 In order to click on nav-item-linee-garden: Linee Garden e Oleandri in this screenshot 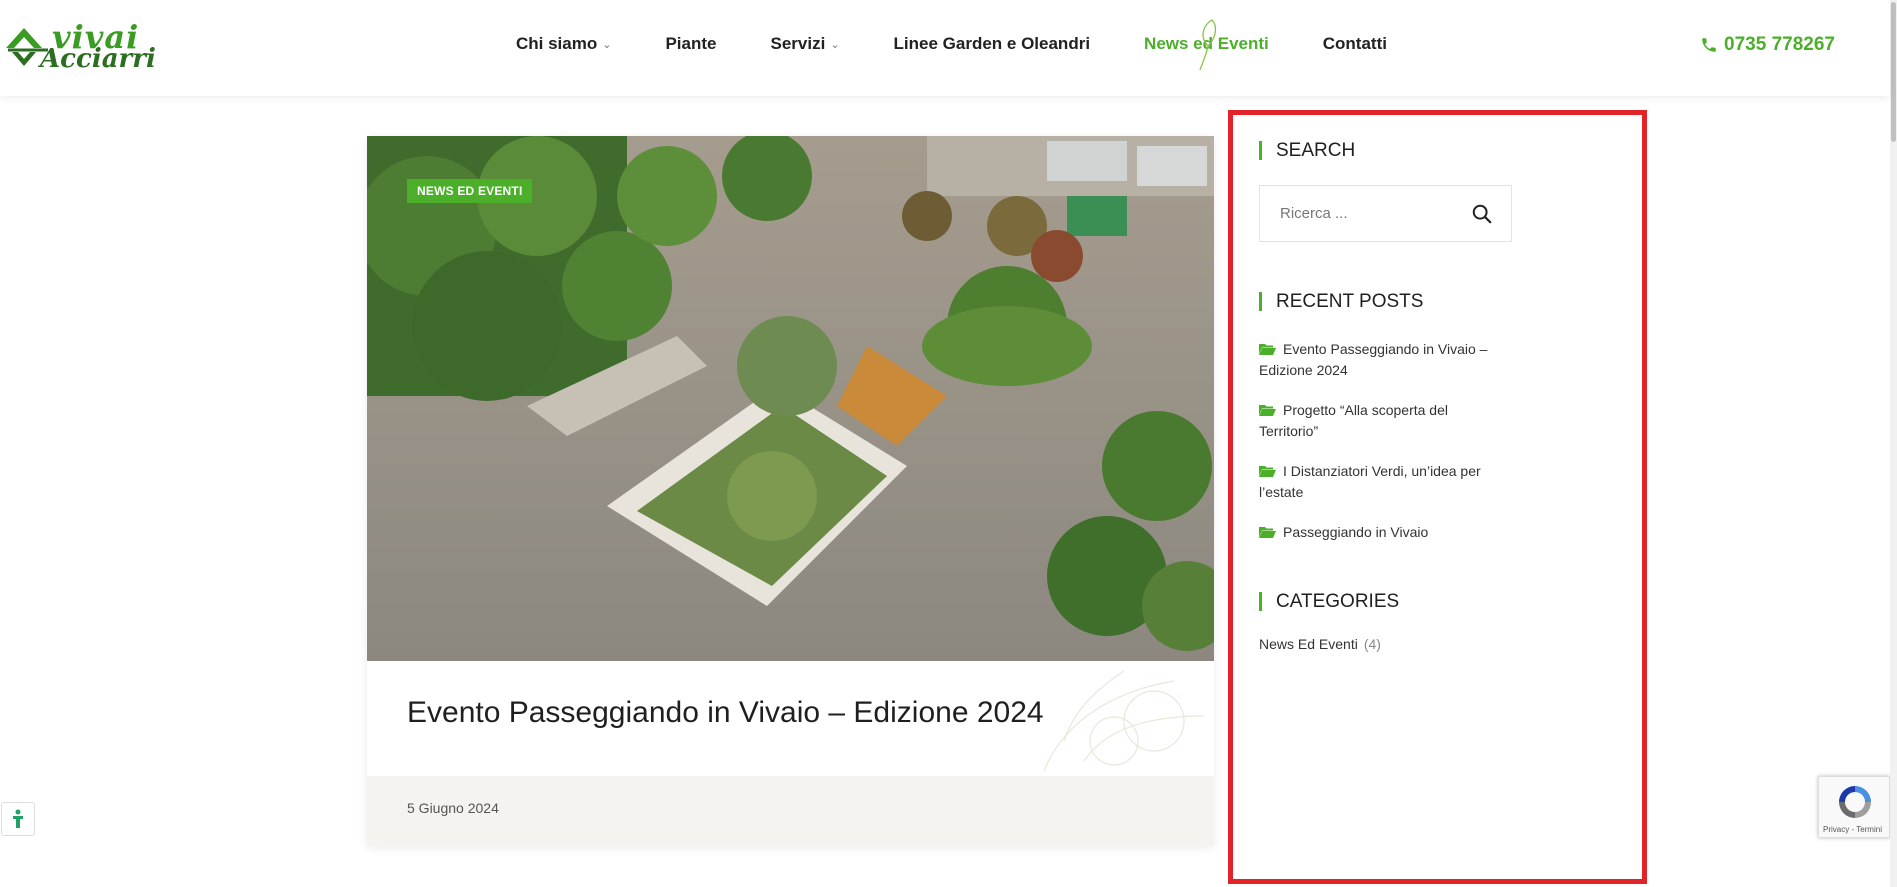, I will do `click(992, 44)`.